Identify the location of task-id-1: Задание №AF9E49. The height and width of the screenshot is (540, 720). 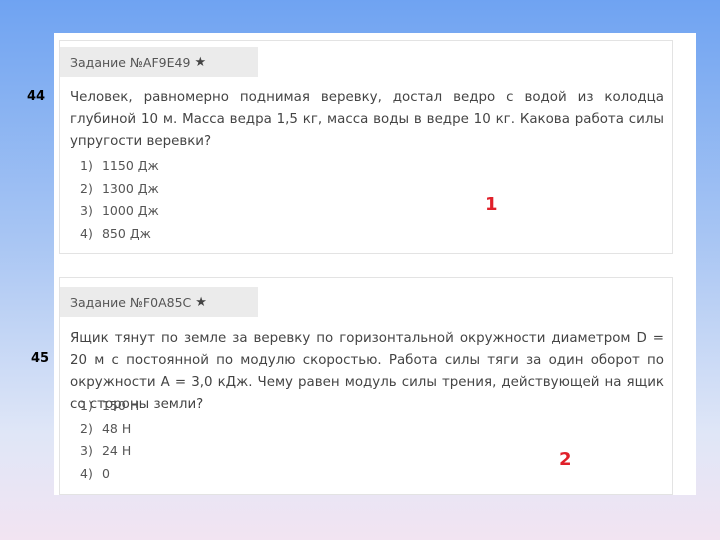
(130, 62).